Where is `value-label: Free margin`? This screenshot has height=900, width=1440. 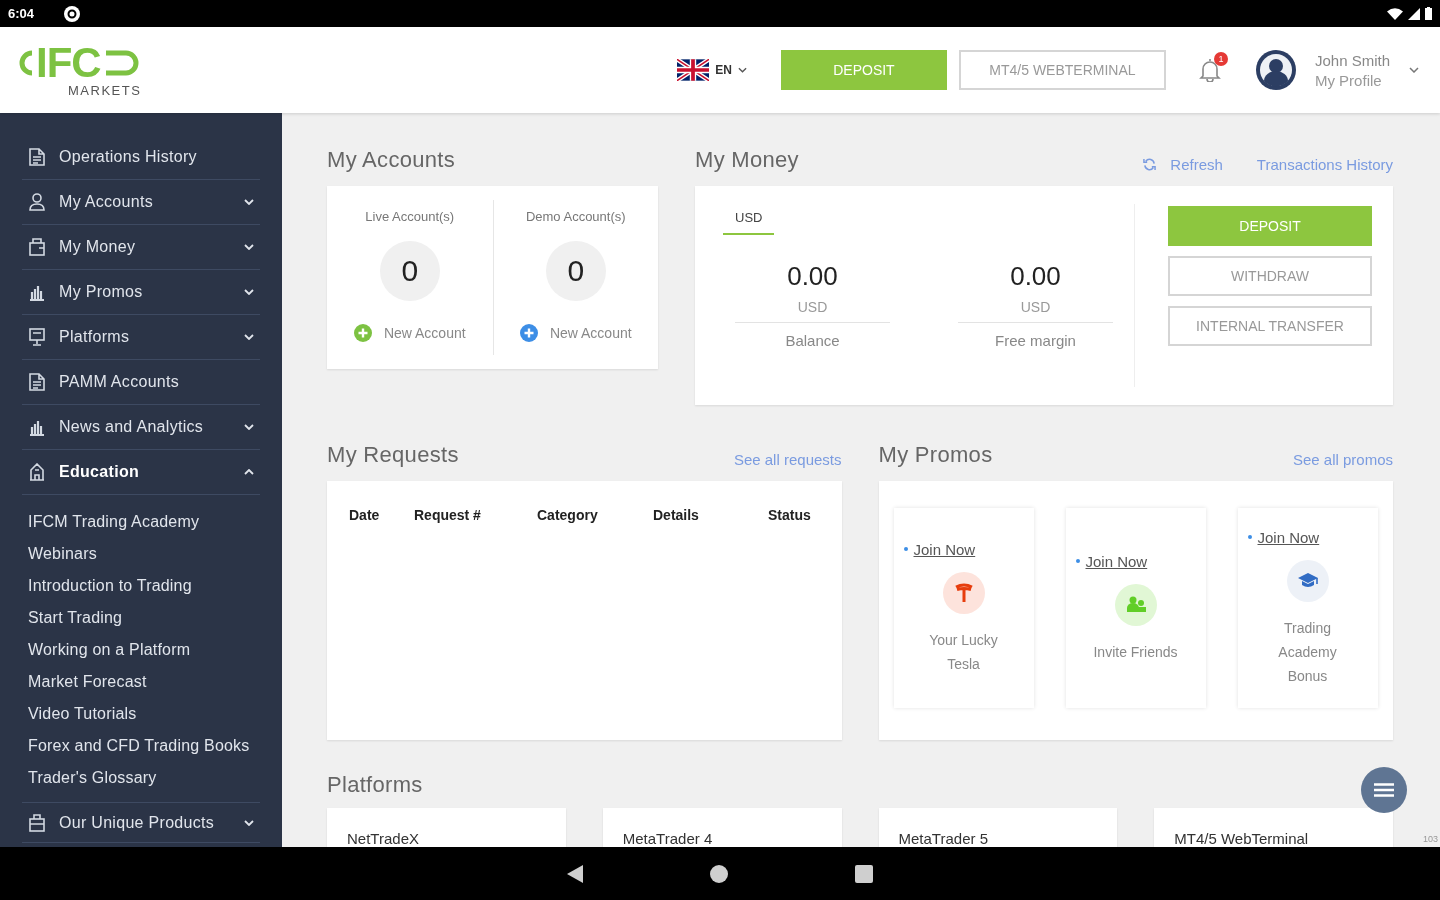 value-label: Free margin is located at coordinates (1035, 340).